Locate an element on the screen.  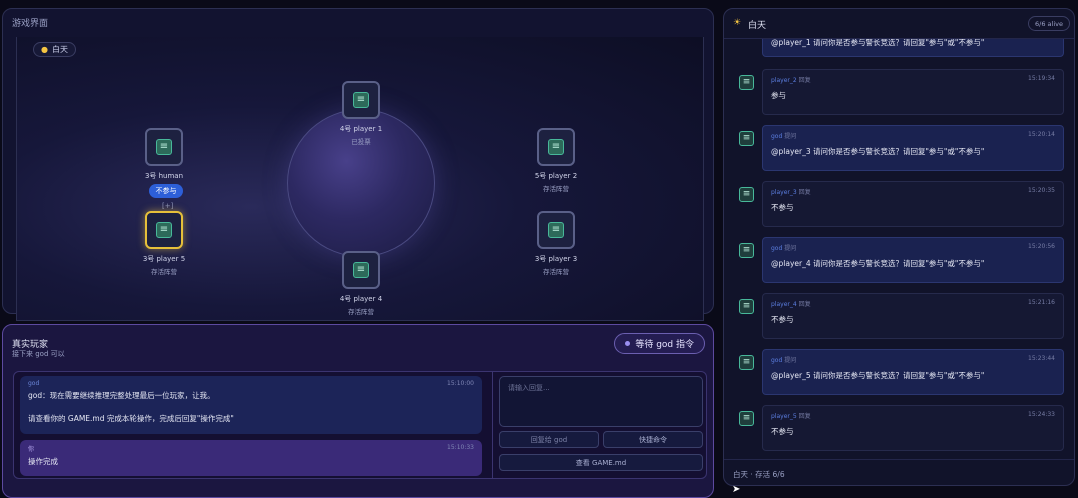
sun-icon: ● is located at coordinates (44, 49).